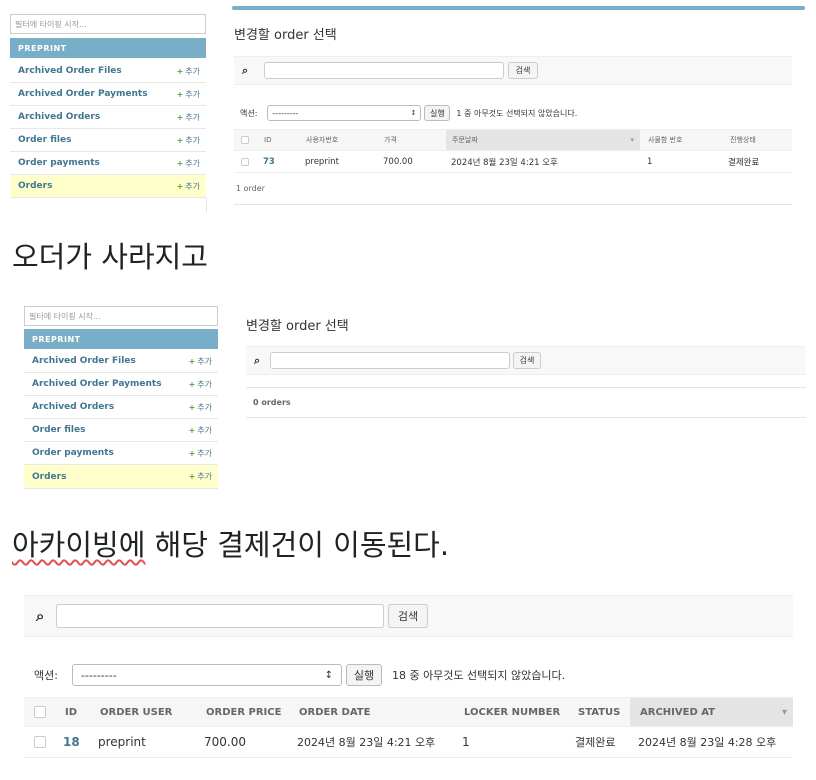 This screenshot has width=816, height=780. I want to click on column-header-archived-at-label: ARCHIVED AT, so click(678, 712).